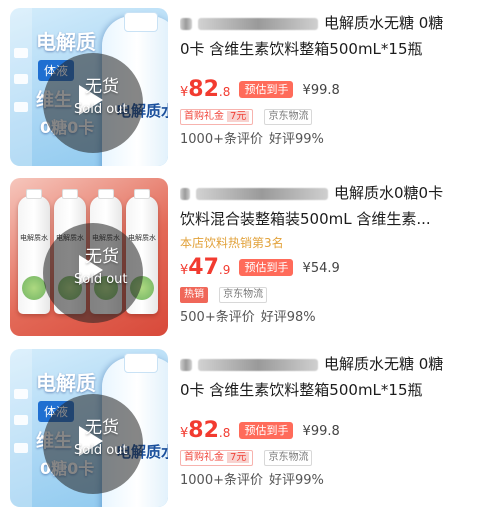 The width and height of the screenshot is (480, 510). What do you see at coordinates (325, 294) in the screenshot?
I see `tags-row: 热销 京东物流` at bounding box center [325, 294].